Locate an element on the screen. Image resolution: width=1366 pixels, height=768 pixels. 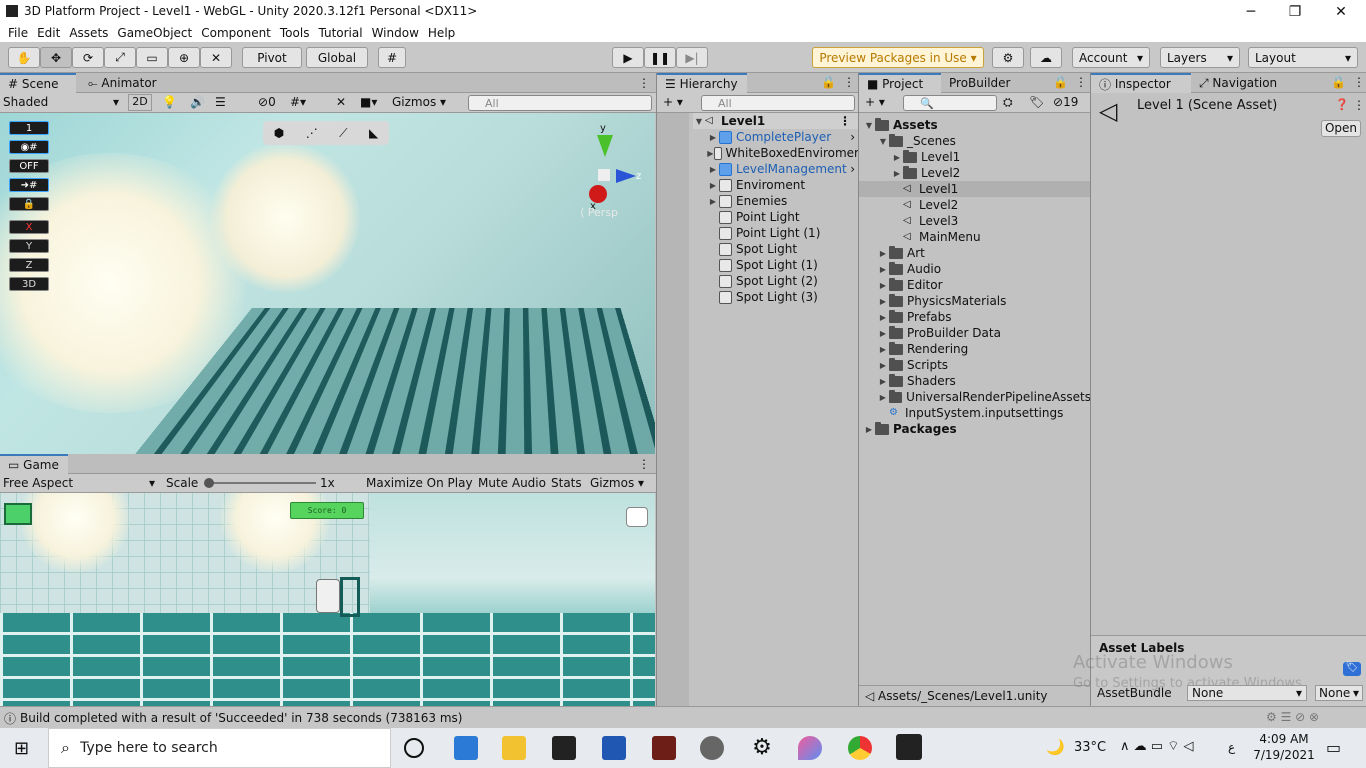
scene-gizmo: y z x is located at coordinates (609, 169).